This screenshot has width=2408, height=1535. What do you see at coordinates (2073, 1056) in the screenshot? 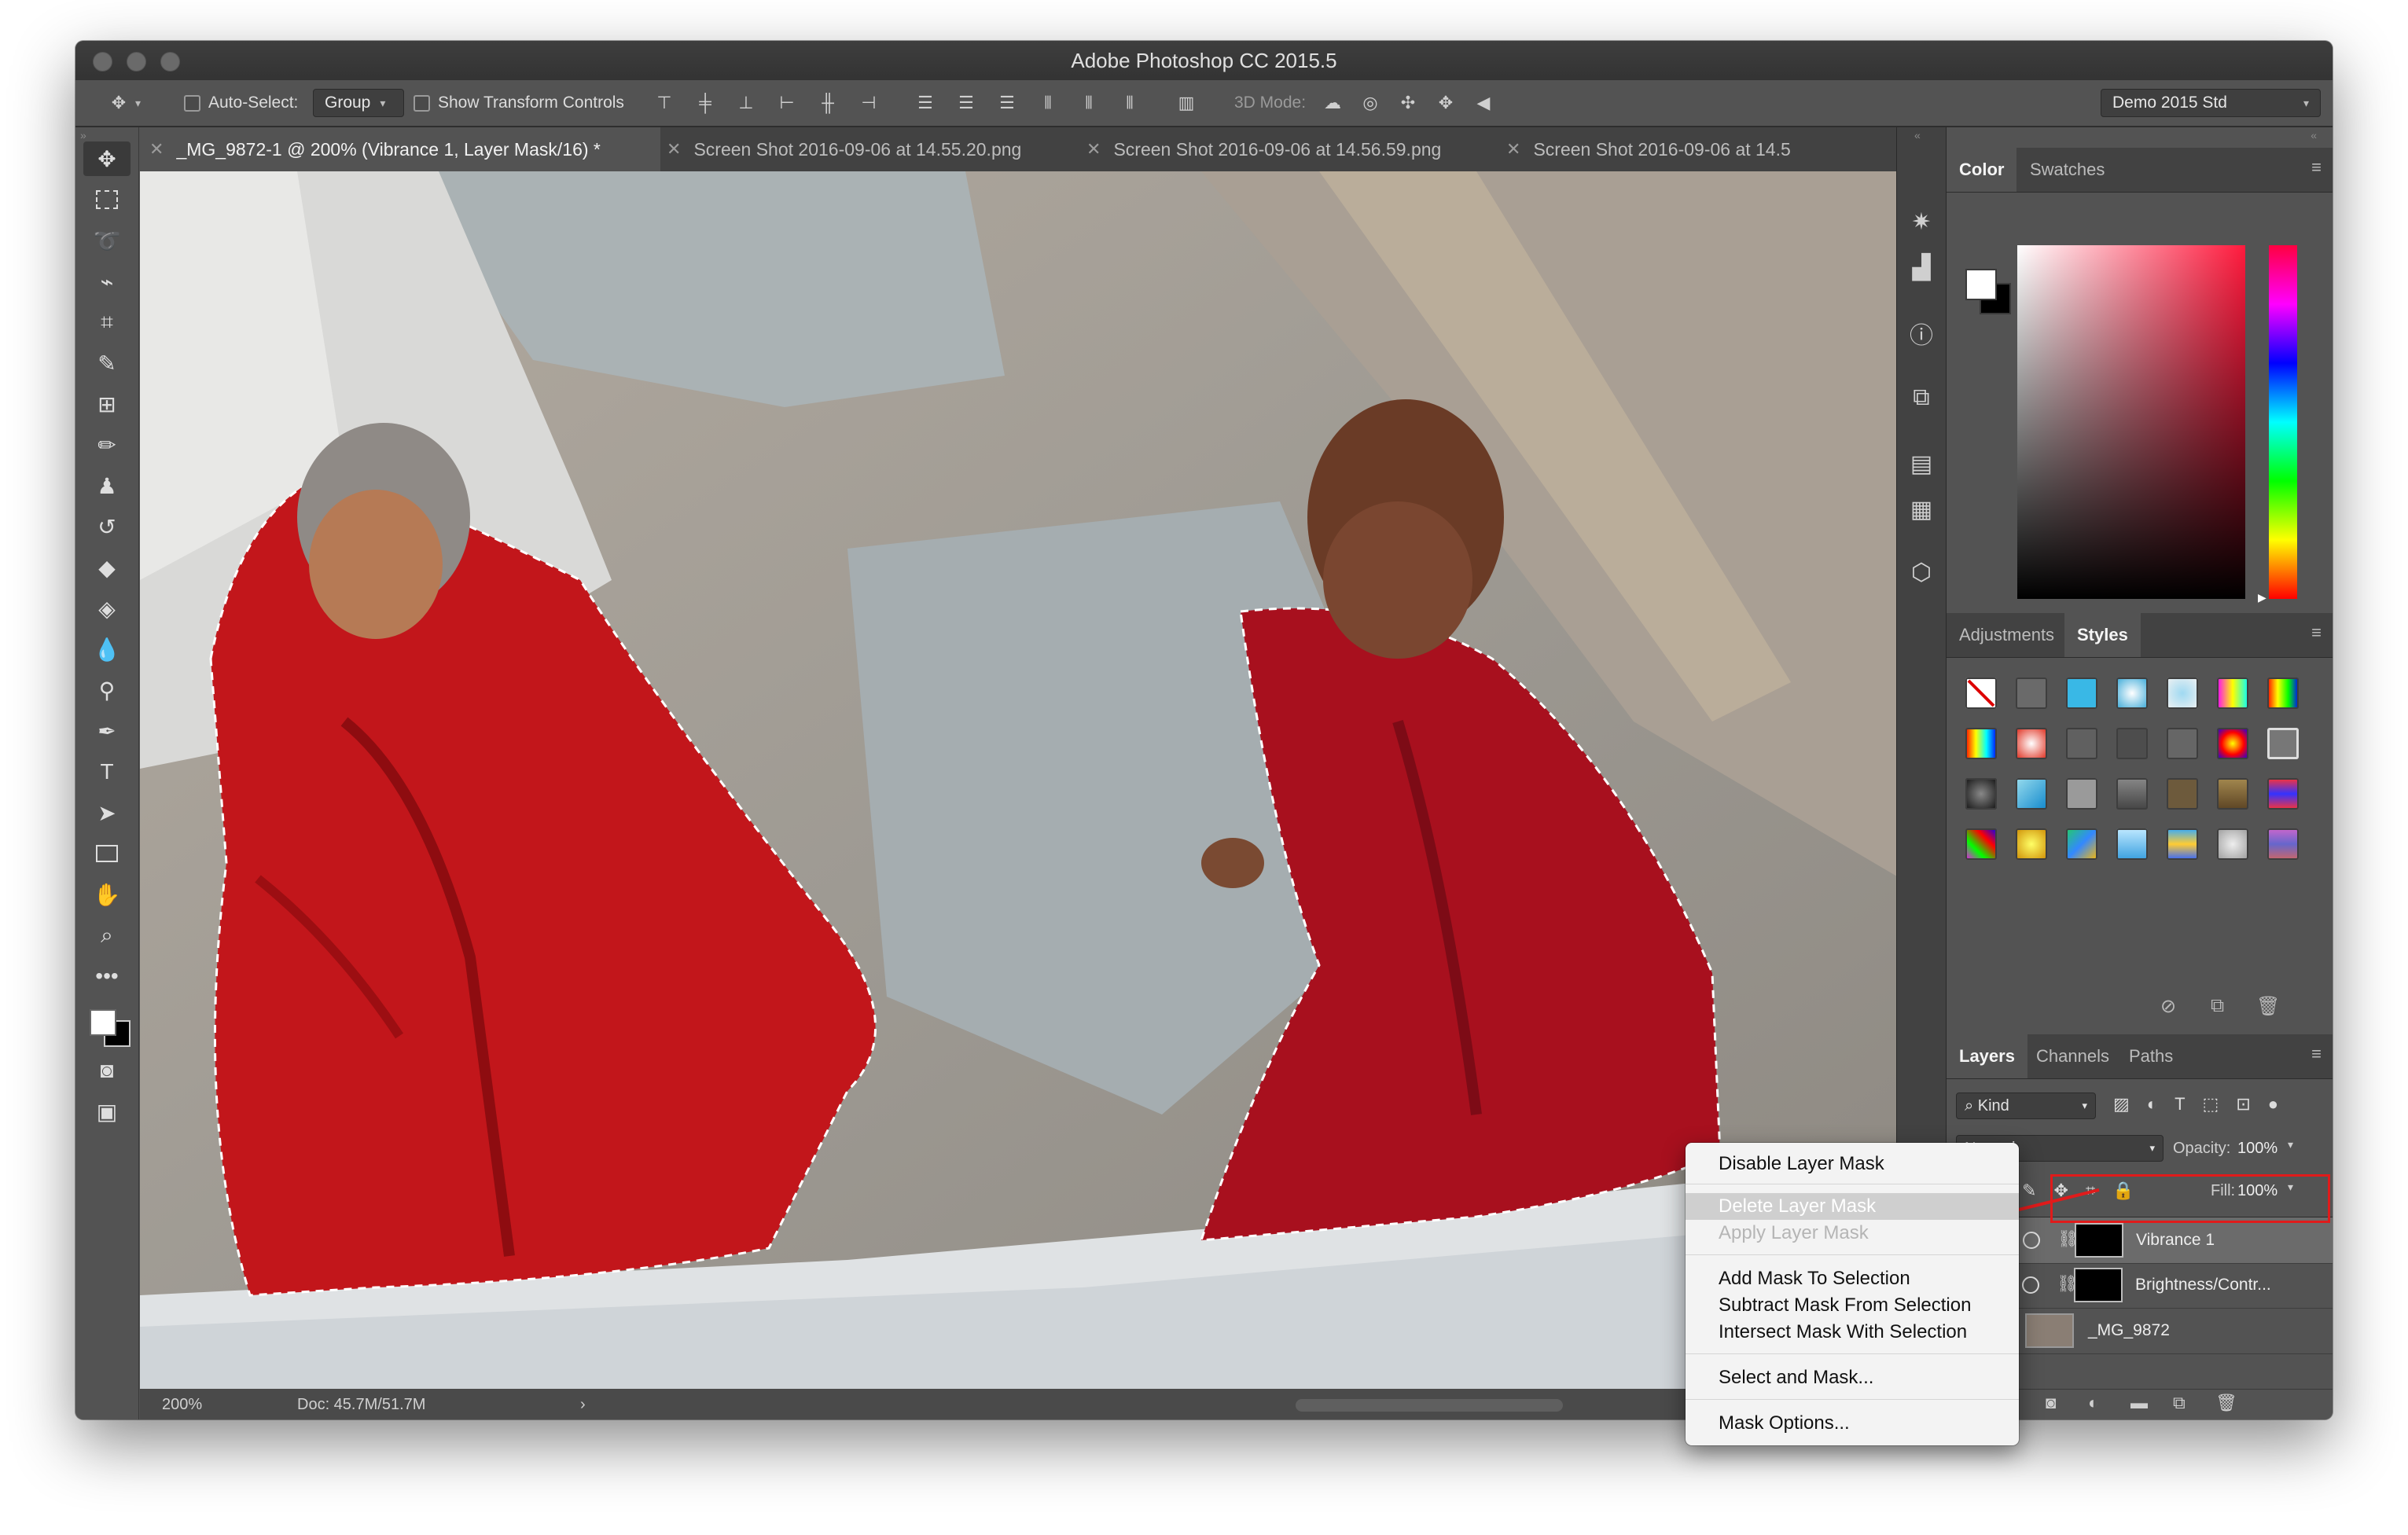
I see `tab-channels: Channels` at bounding box center [2073, 1056].